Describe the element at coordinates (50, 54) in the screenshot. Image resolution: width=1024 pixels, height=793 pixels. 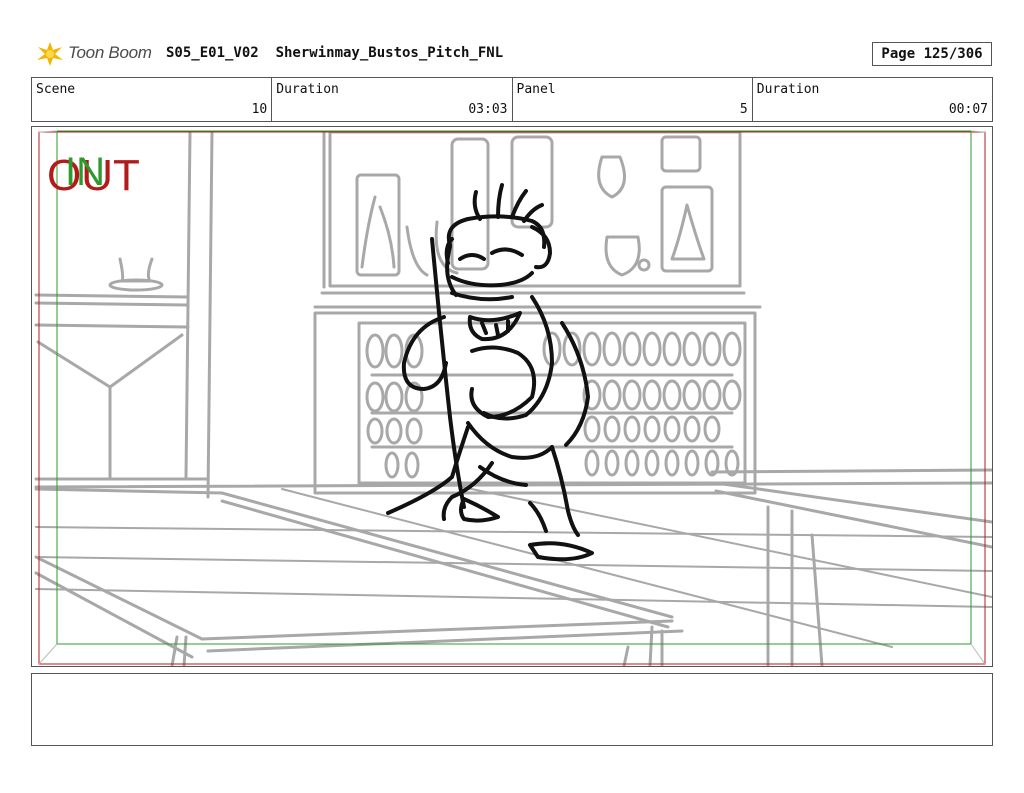
I see `starburst-icon` at that location.